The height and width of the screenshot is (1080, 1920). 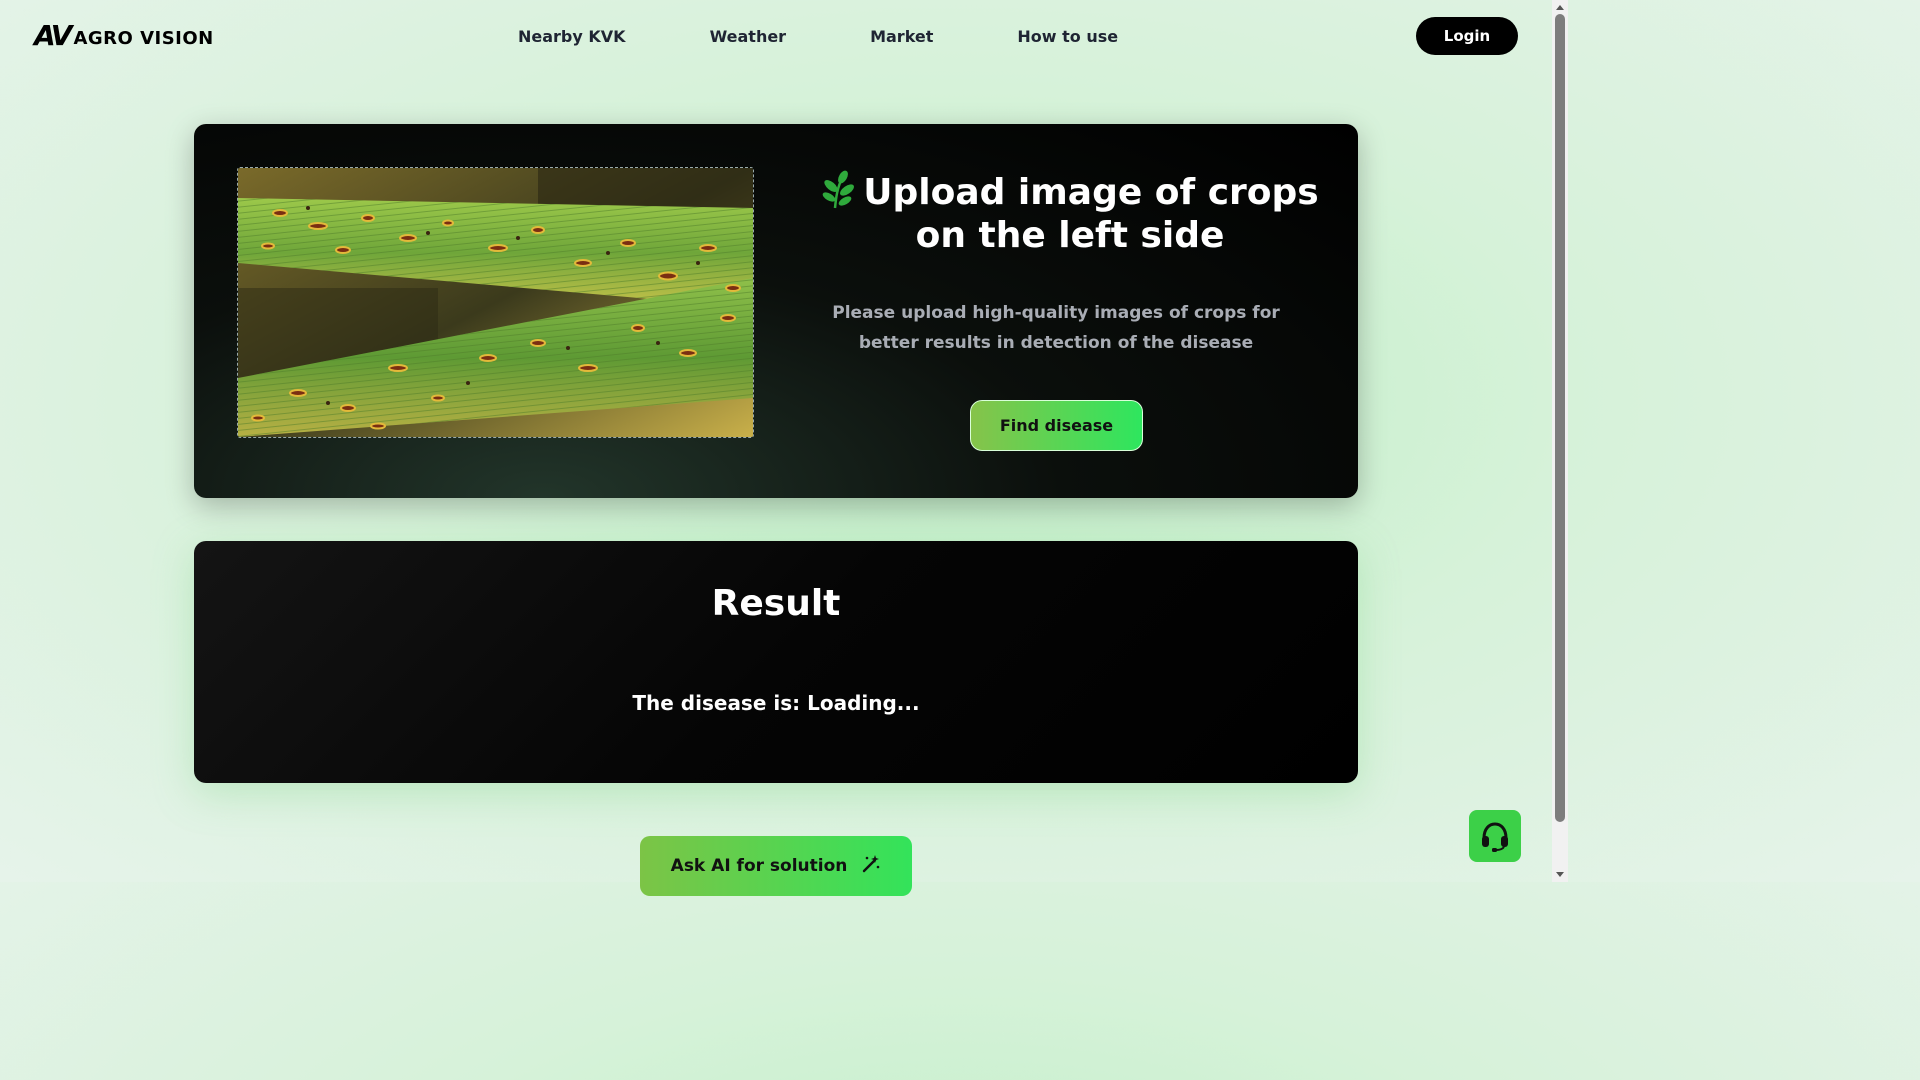 What do you see at coordinates (871, 864) in the screenshot?
I see `magic-wand-icon` at bounding box center [871, 864].